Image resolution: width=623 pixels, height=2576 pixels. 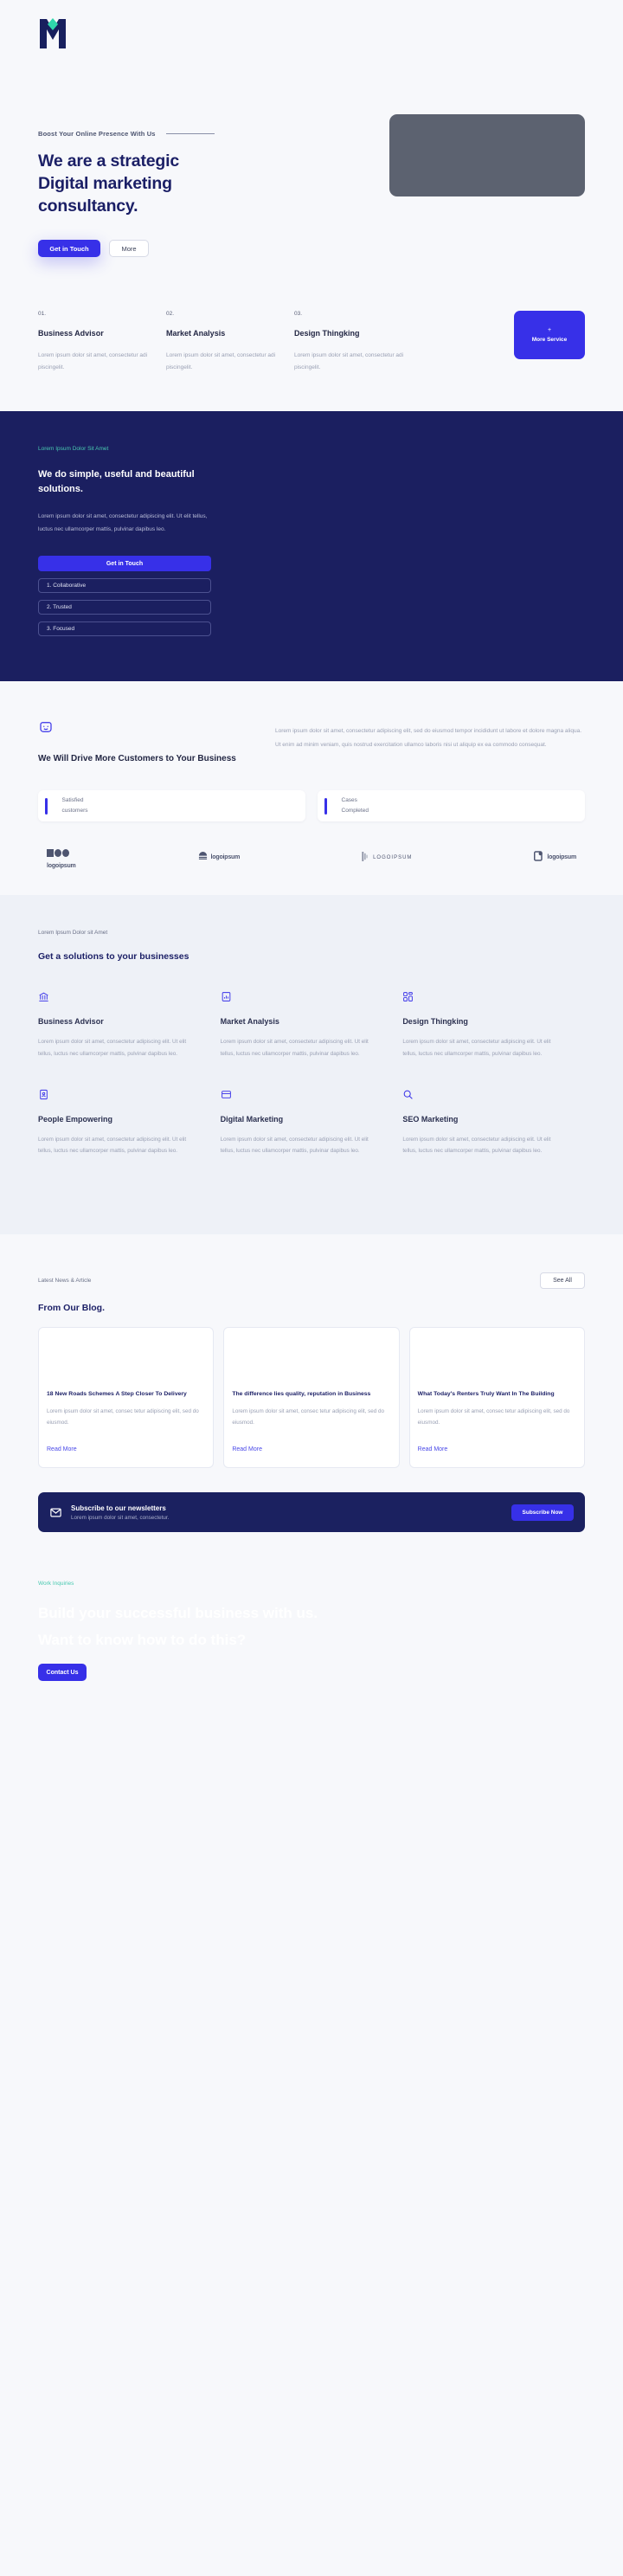 What do you see at coordinates (142, 1640) in the screenshot?
I see `cta-heading-line-2: Want to know how to do this?` at bounding box center [142, 1640].